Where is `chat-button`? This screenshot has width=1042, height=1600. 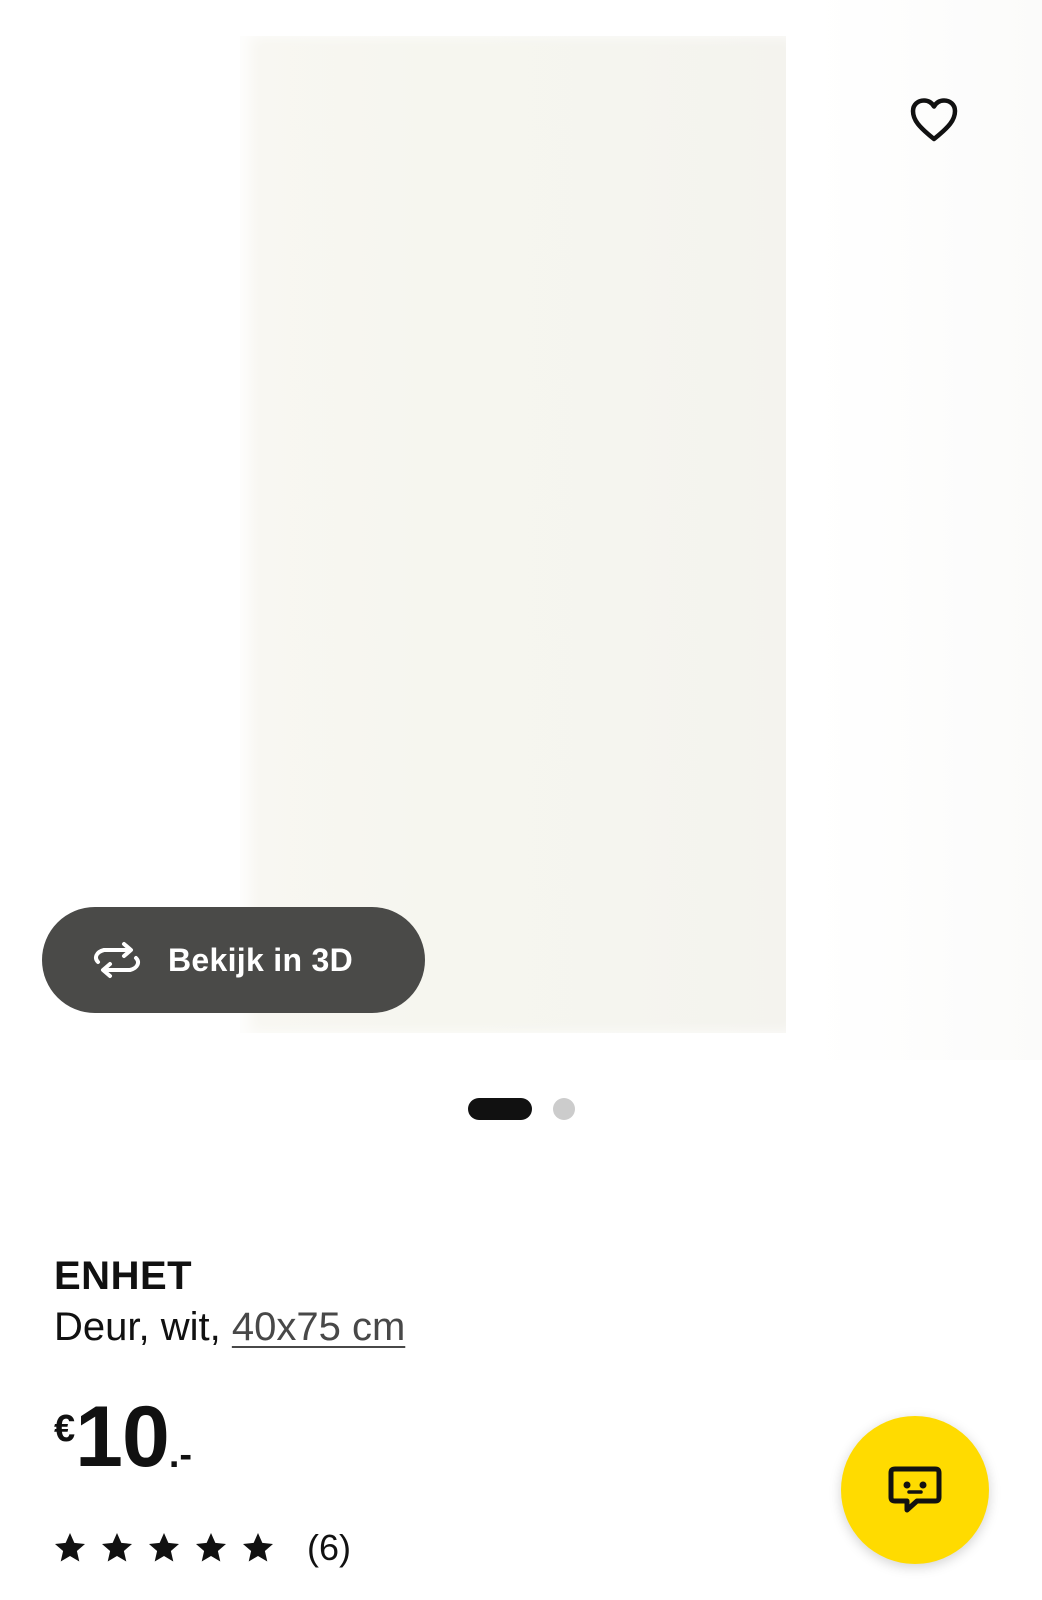 chat-button is located at coordinates (915, 1490).